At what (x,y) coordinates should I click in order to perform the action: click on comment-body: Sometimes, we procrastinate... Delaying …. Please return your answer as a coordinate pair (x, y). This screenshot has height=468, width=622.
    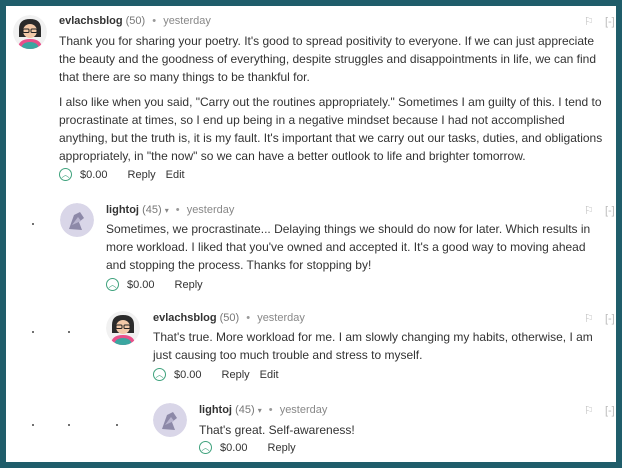
    Looking at the image, I should click on (355, 250).